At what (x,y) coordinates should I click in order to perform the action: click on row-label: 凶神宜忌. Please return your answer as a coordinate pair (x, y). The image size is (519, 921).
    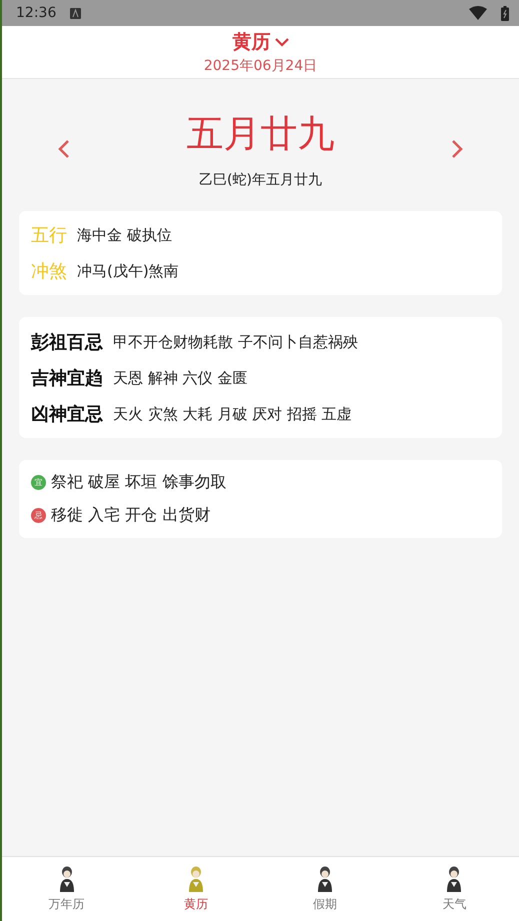
    Looking at the image, I should click on (67, 414).